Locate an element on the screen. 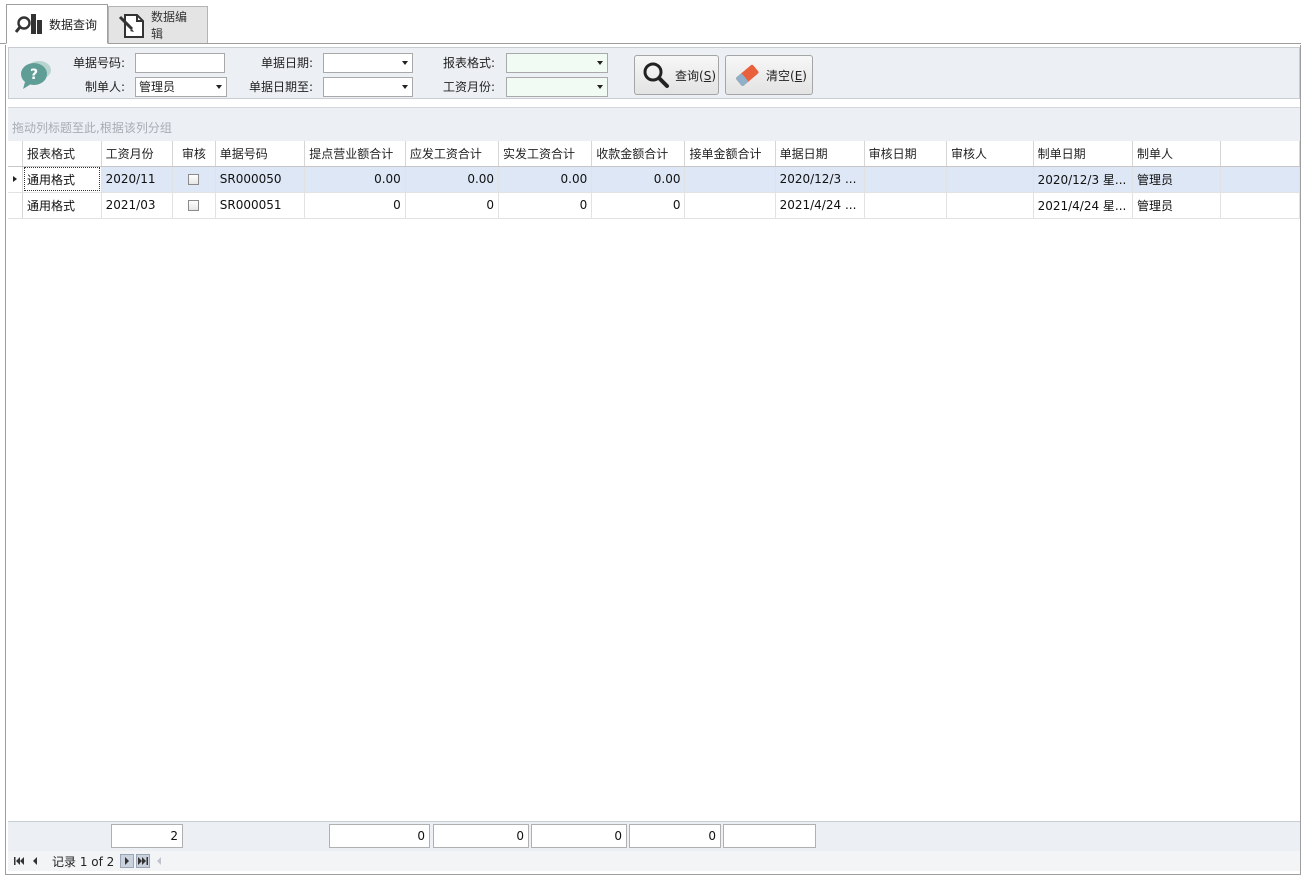  tab-baseline is located at coordinates (650, 43).